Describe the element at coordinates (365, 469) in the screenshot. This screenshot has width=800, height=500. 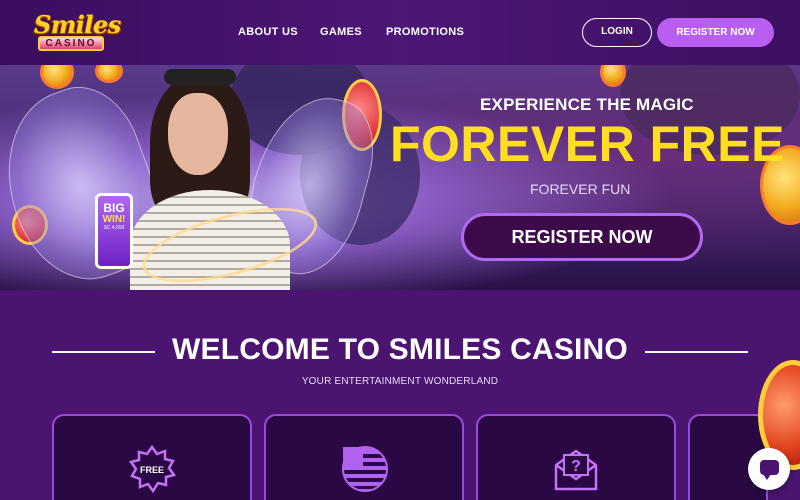
I see `us-flag-icon` at that location.